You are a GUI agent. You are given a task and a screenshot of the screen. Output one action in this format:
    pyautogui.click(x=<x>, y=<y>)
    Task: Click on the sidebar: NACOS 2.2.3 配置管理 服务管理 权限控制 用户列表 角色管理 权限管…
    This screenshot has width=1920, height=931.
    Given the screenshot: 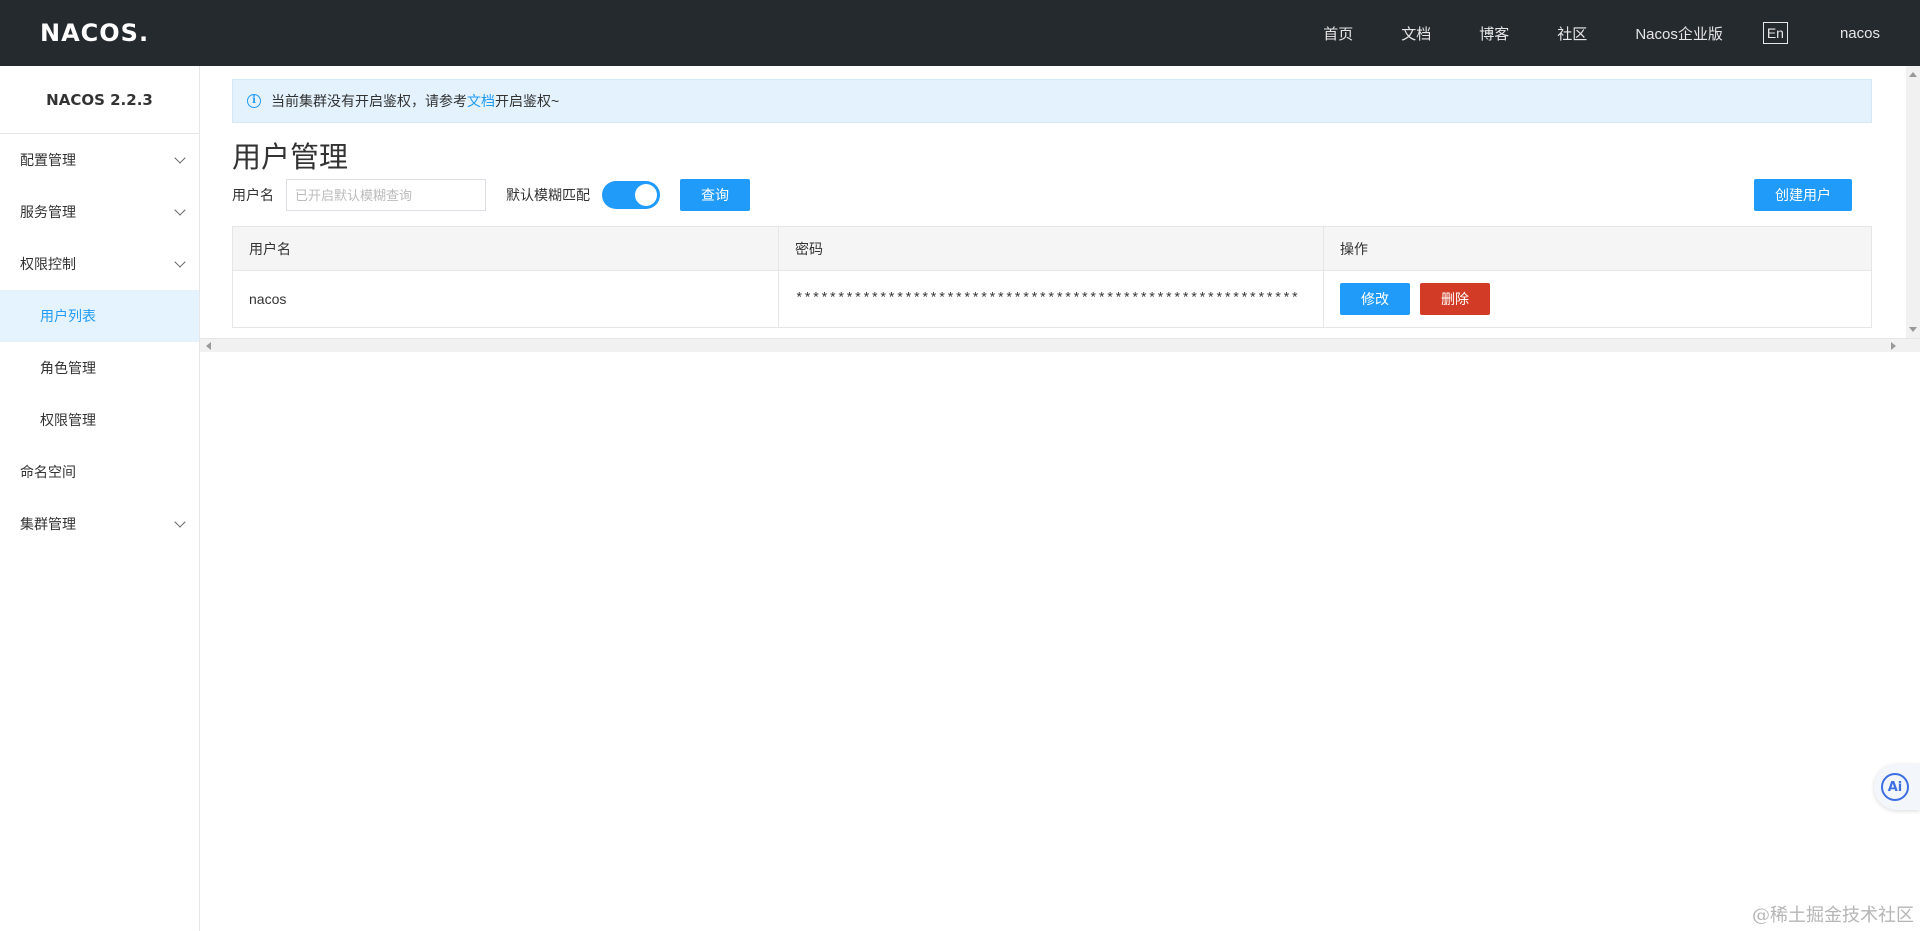 What is the action you would take?
    pyautogui.click(x=100, y=498)
    